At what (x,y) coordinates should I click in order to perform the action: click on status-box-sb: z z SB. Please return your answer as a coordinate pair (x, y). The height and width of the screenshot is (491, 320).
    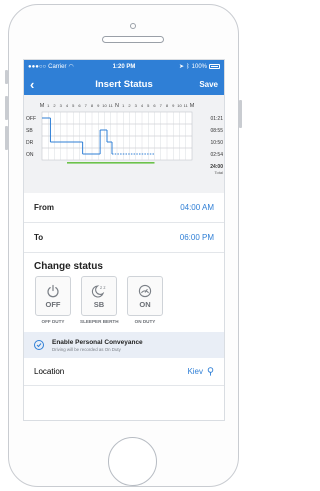
    Looking at the image, I should click on (99, 296).